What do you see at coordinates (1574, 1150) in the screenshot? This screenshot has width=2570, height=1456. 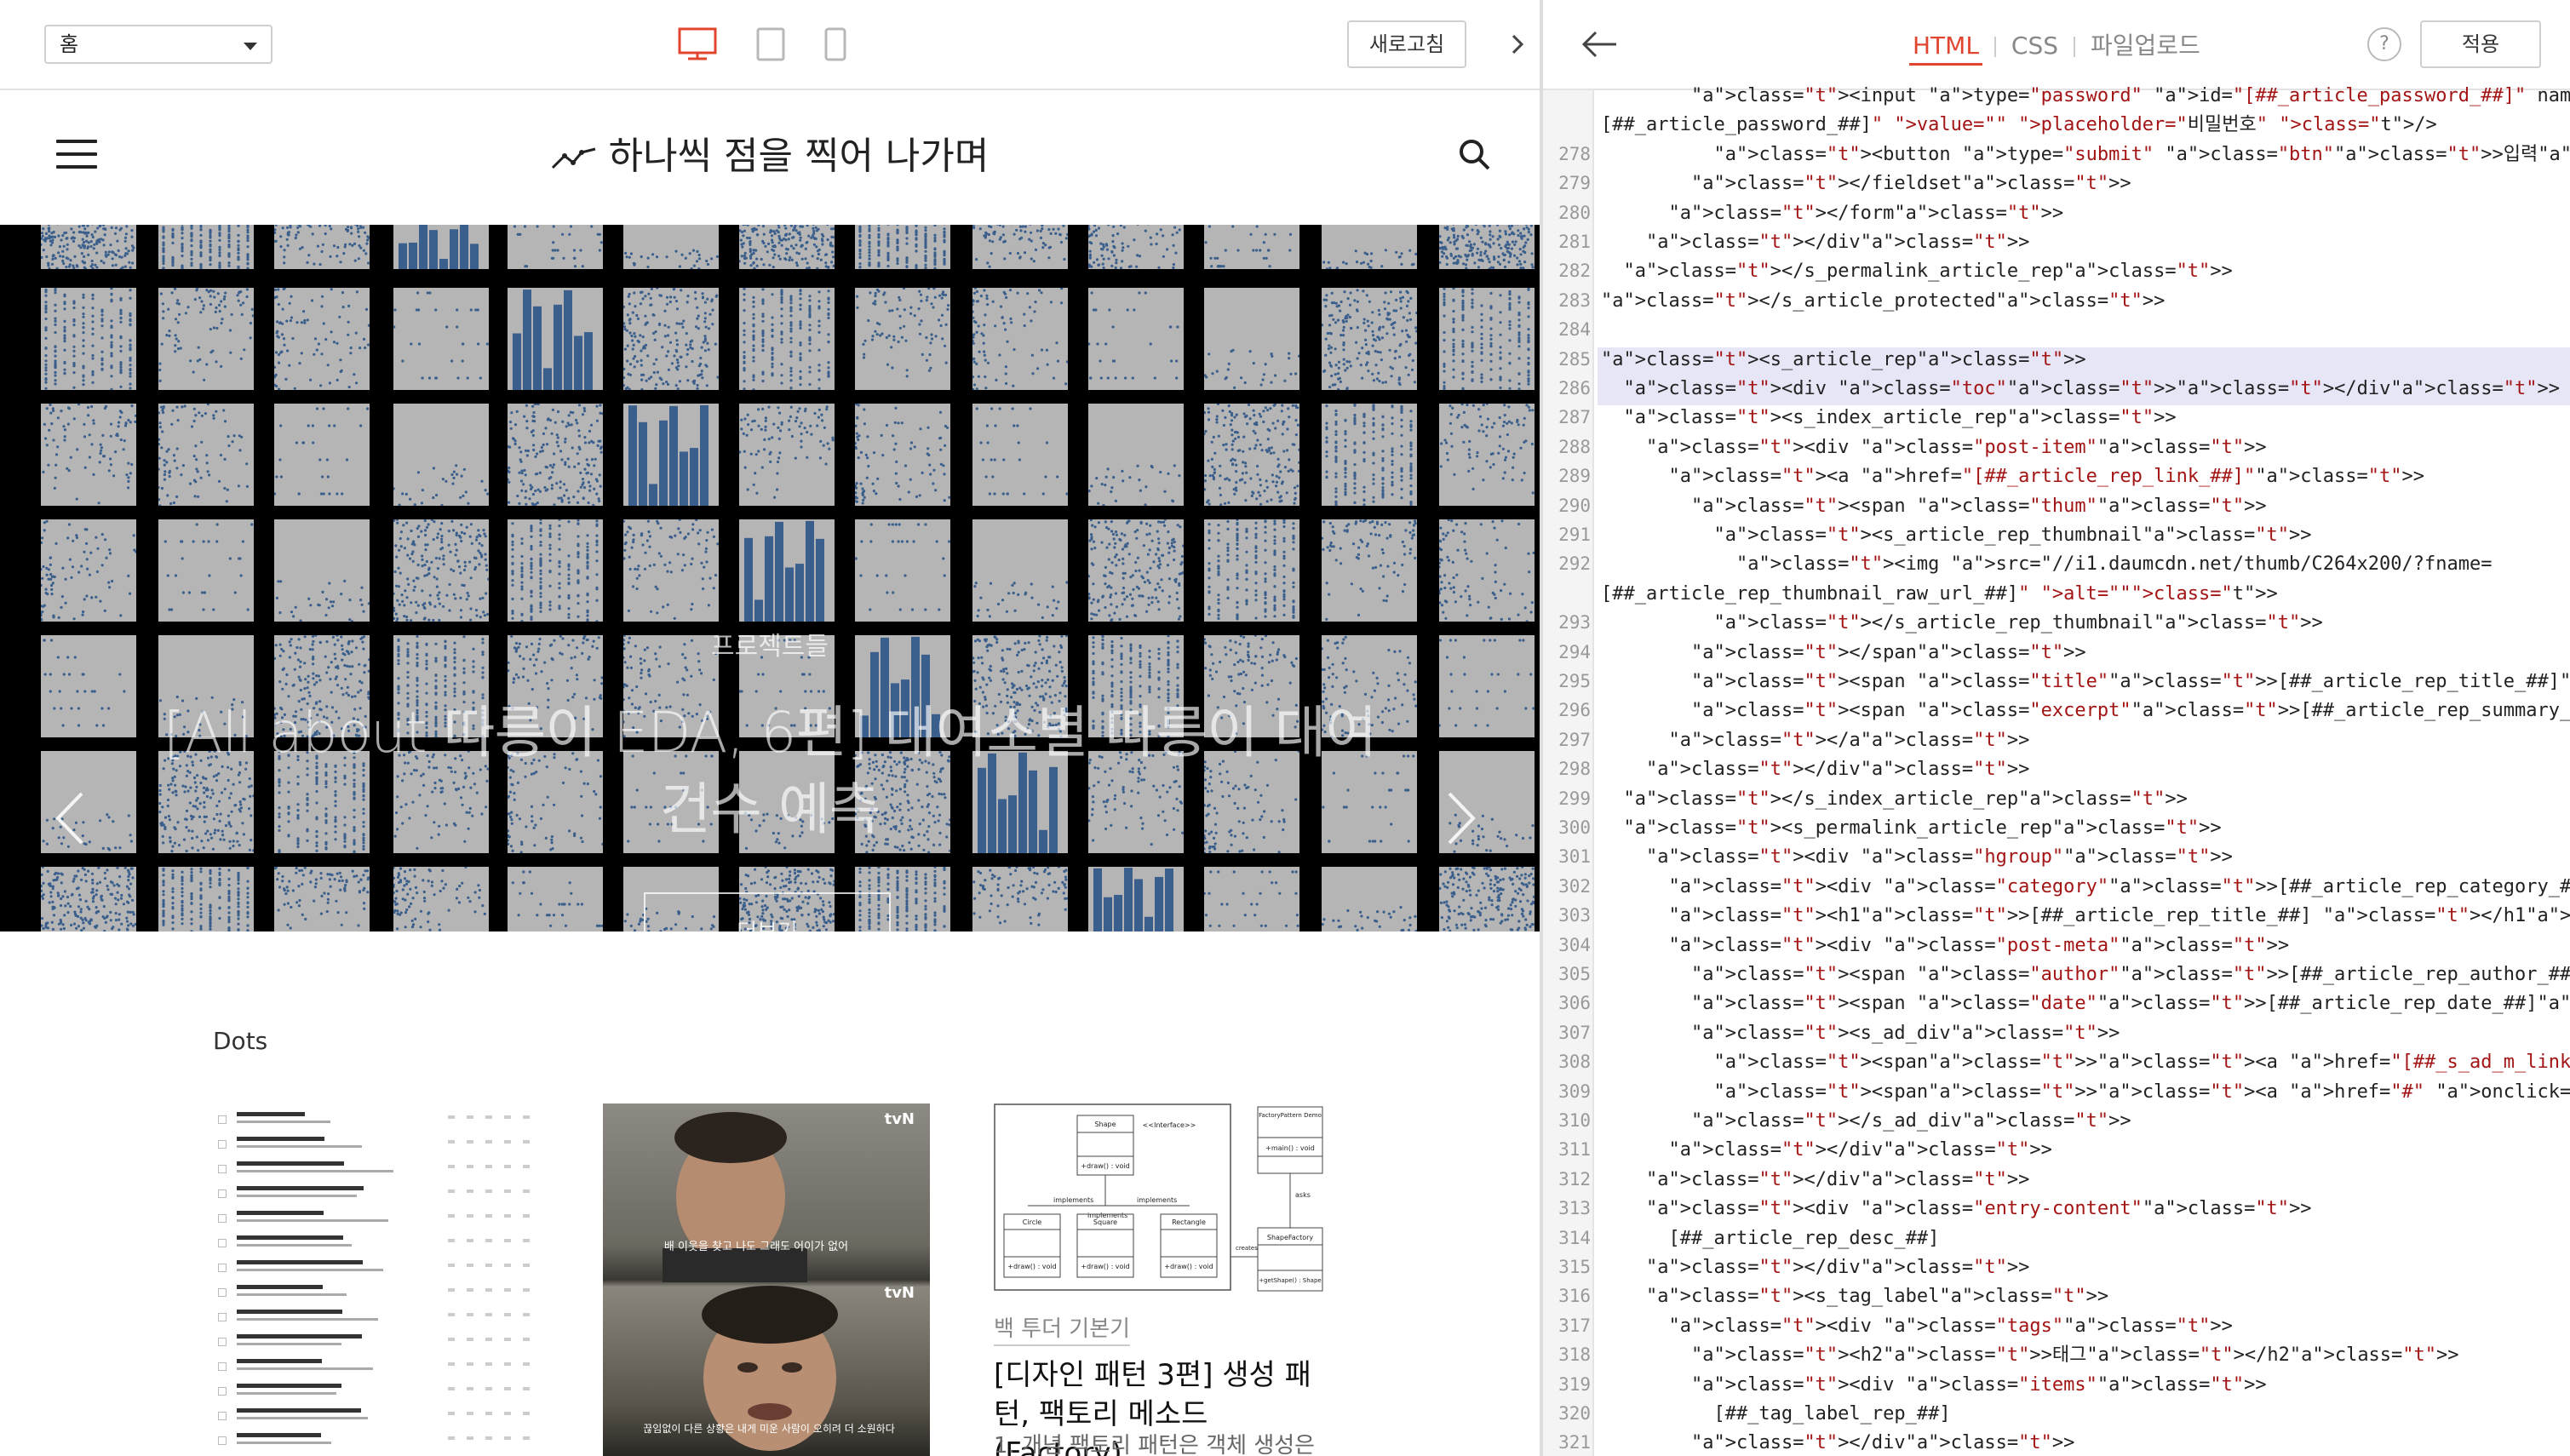 I see `line-number: 311` at bounding box center [1574, 1150].